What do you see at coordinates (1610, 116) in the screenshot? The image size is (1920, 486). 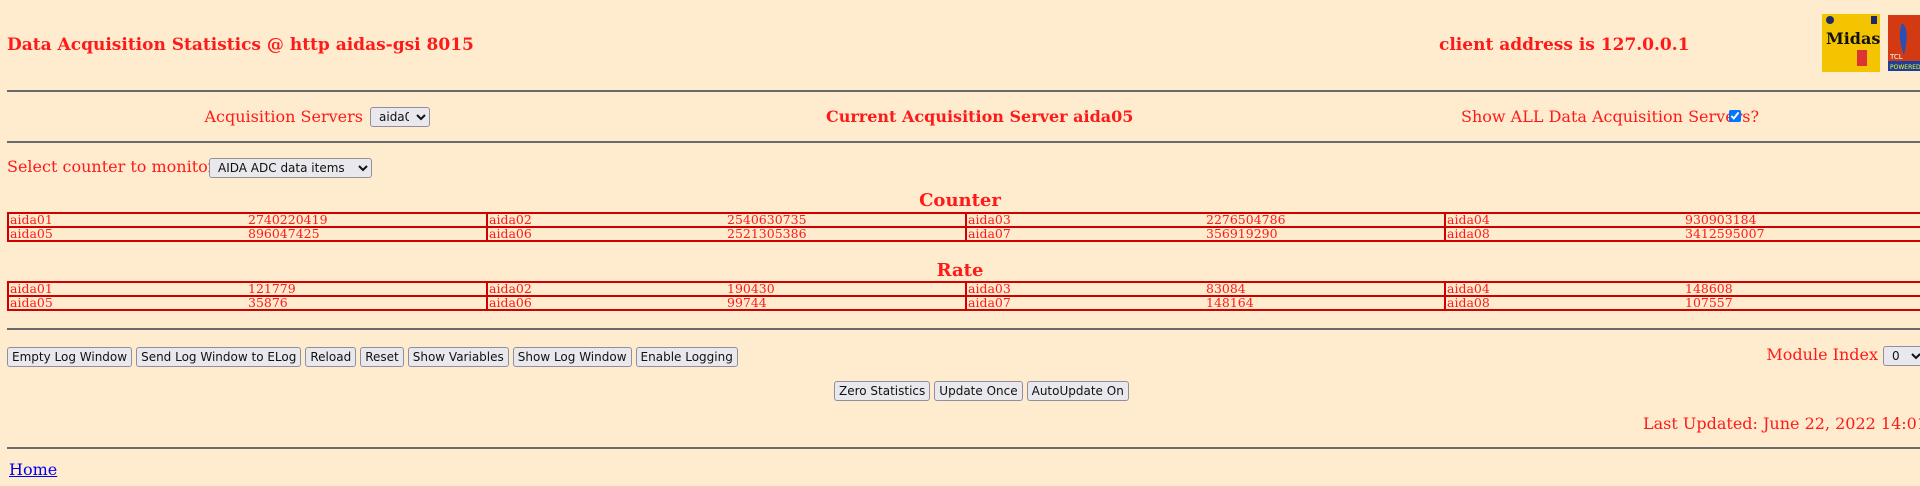 I see `show-all-servers-label: Show ALL Data Acquisition Servers?` at bounding box center [1610, 116].